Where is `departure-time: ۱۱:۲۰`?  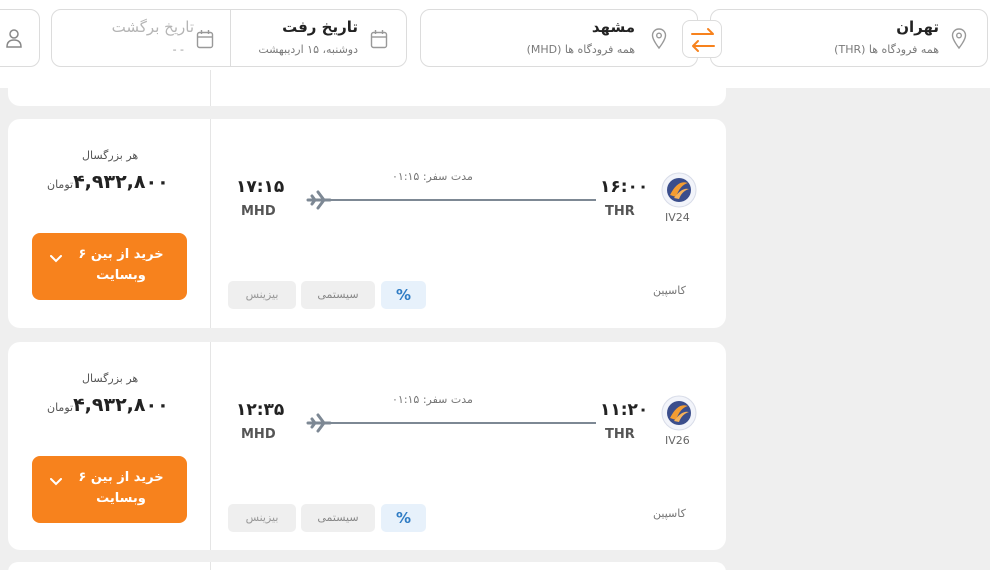 departure-time: ۱۱:۲۰ is located at coordinates (624, 410).